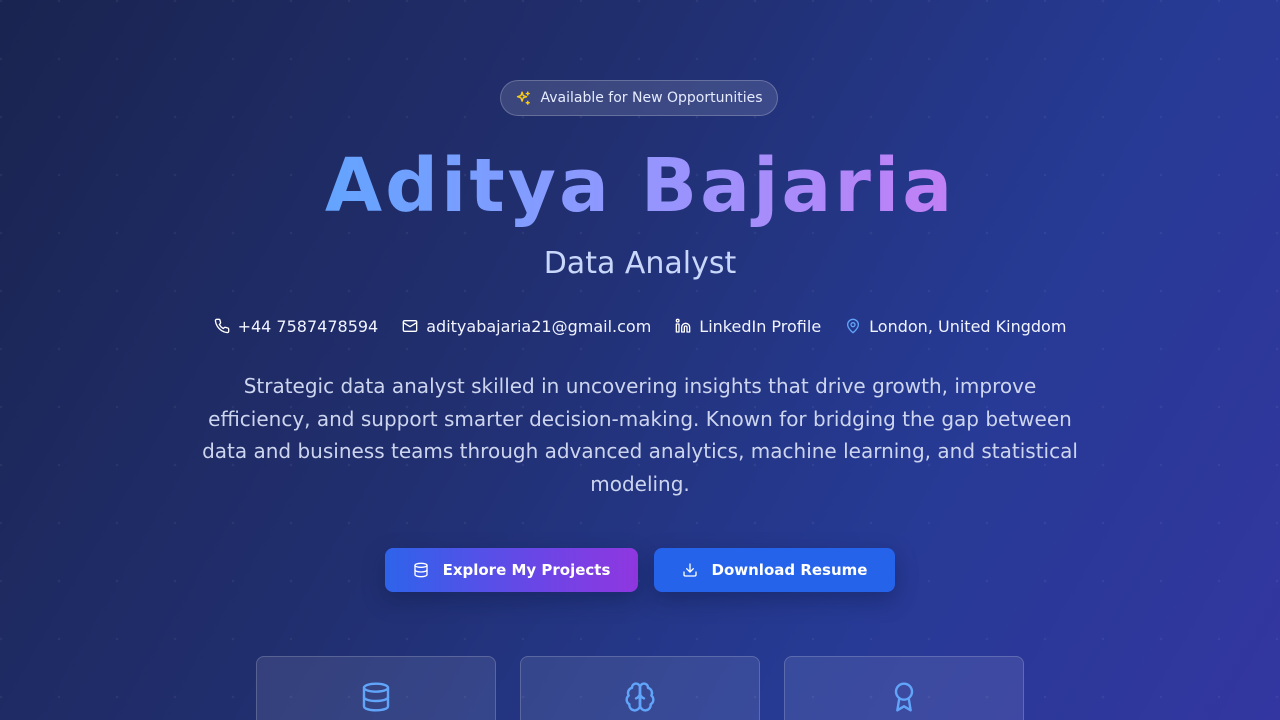 The height and width of the screenshot is (720, 1280). Describe the element at coordinates (539, 326) in the screenshot. I see `contact-email-label: adityabajaria21@gmail.com` at that location.